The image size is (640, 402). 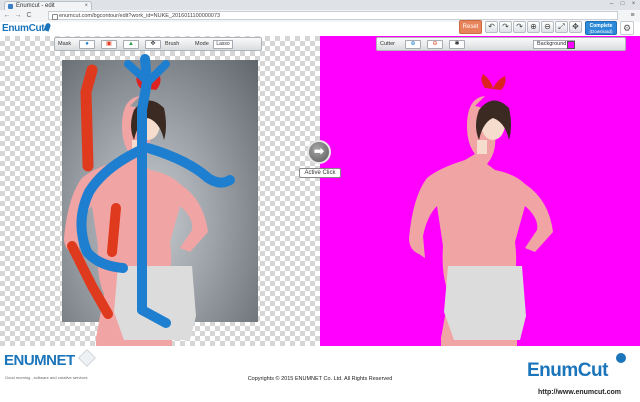 What do you see at coordinates (633, 4) in the screenshot?
I see `close-window-button: ×` at bounding box center [633, 4].